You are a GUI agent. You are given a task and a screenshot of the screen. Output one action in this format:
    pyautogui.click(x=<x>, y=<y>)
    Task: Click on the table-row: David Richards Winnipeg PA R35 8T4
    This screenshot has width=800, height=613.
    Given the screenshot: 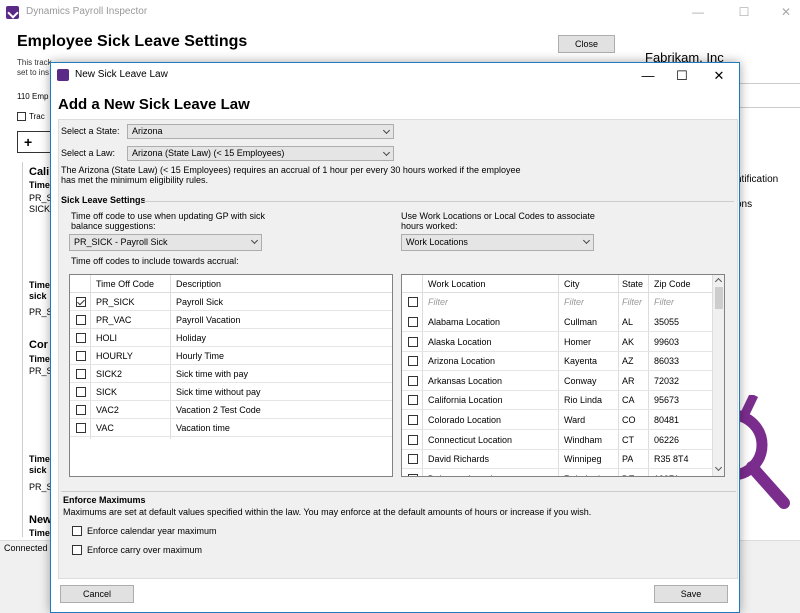 What is the action you would take?
    pyautogui.click(x=557, y=460)
    